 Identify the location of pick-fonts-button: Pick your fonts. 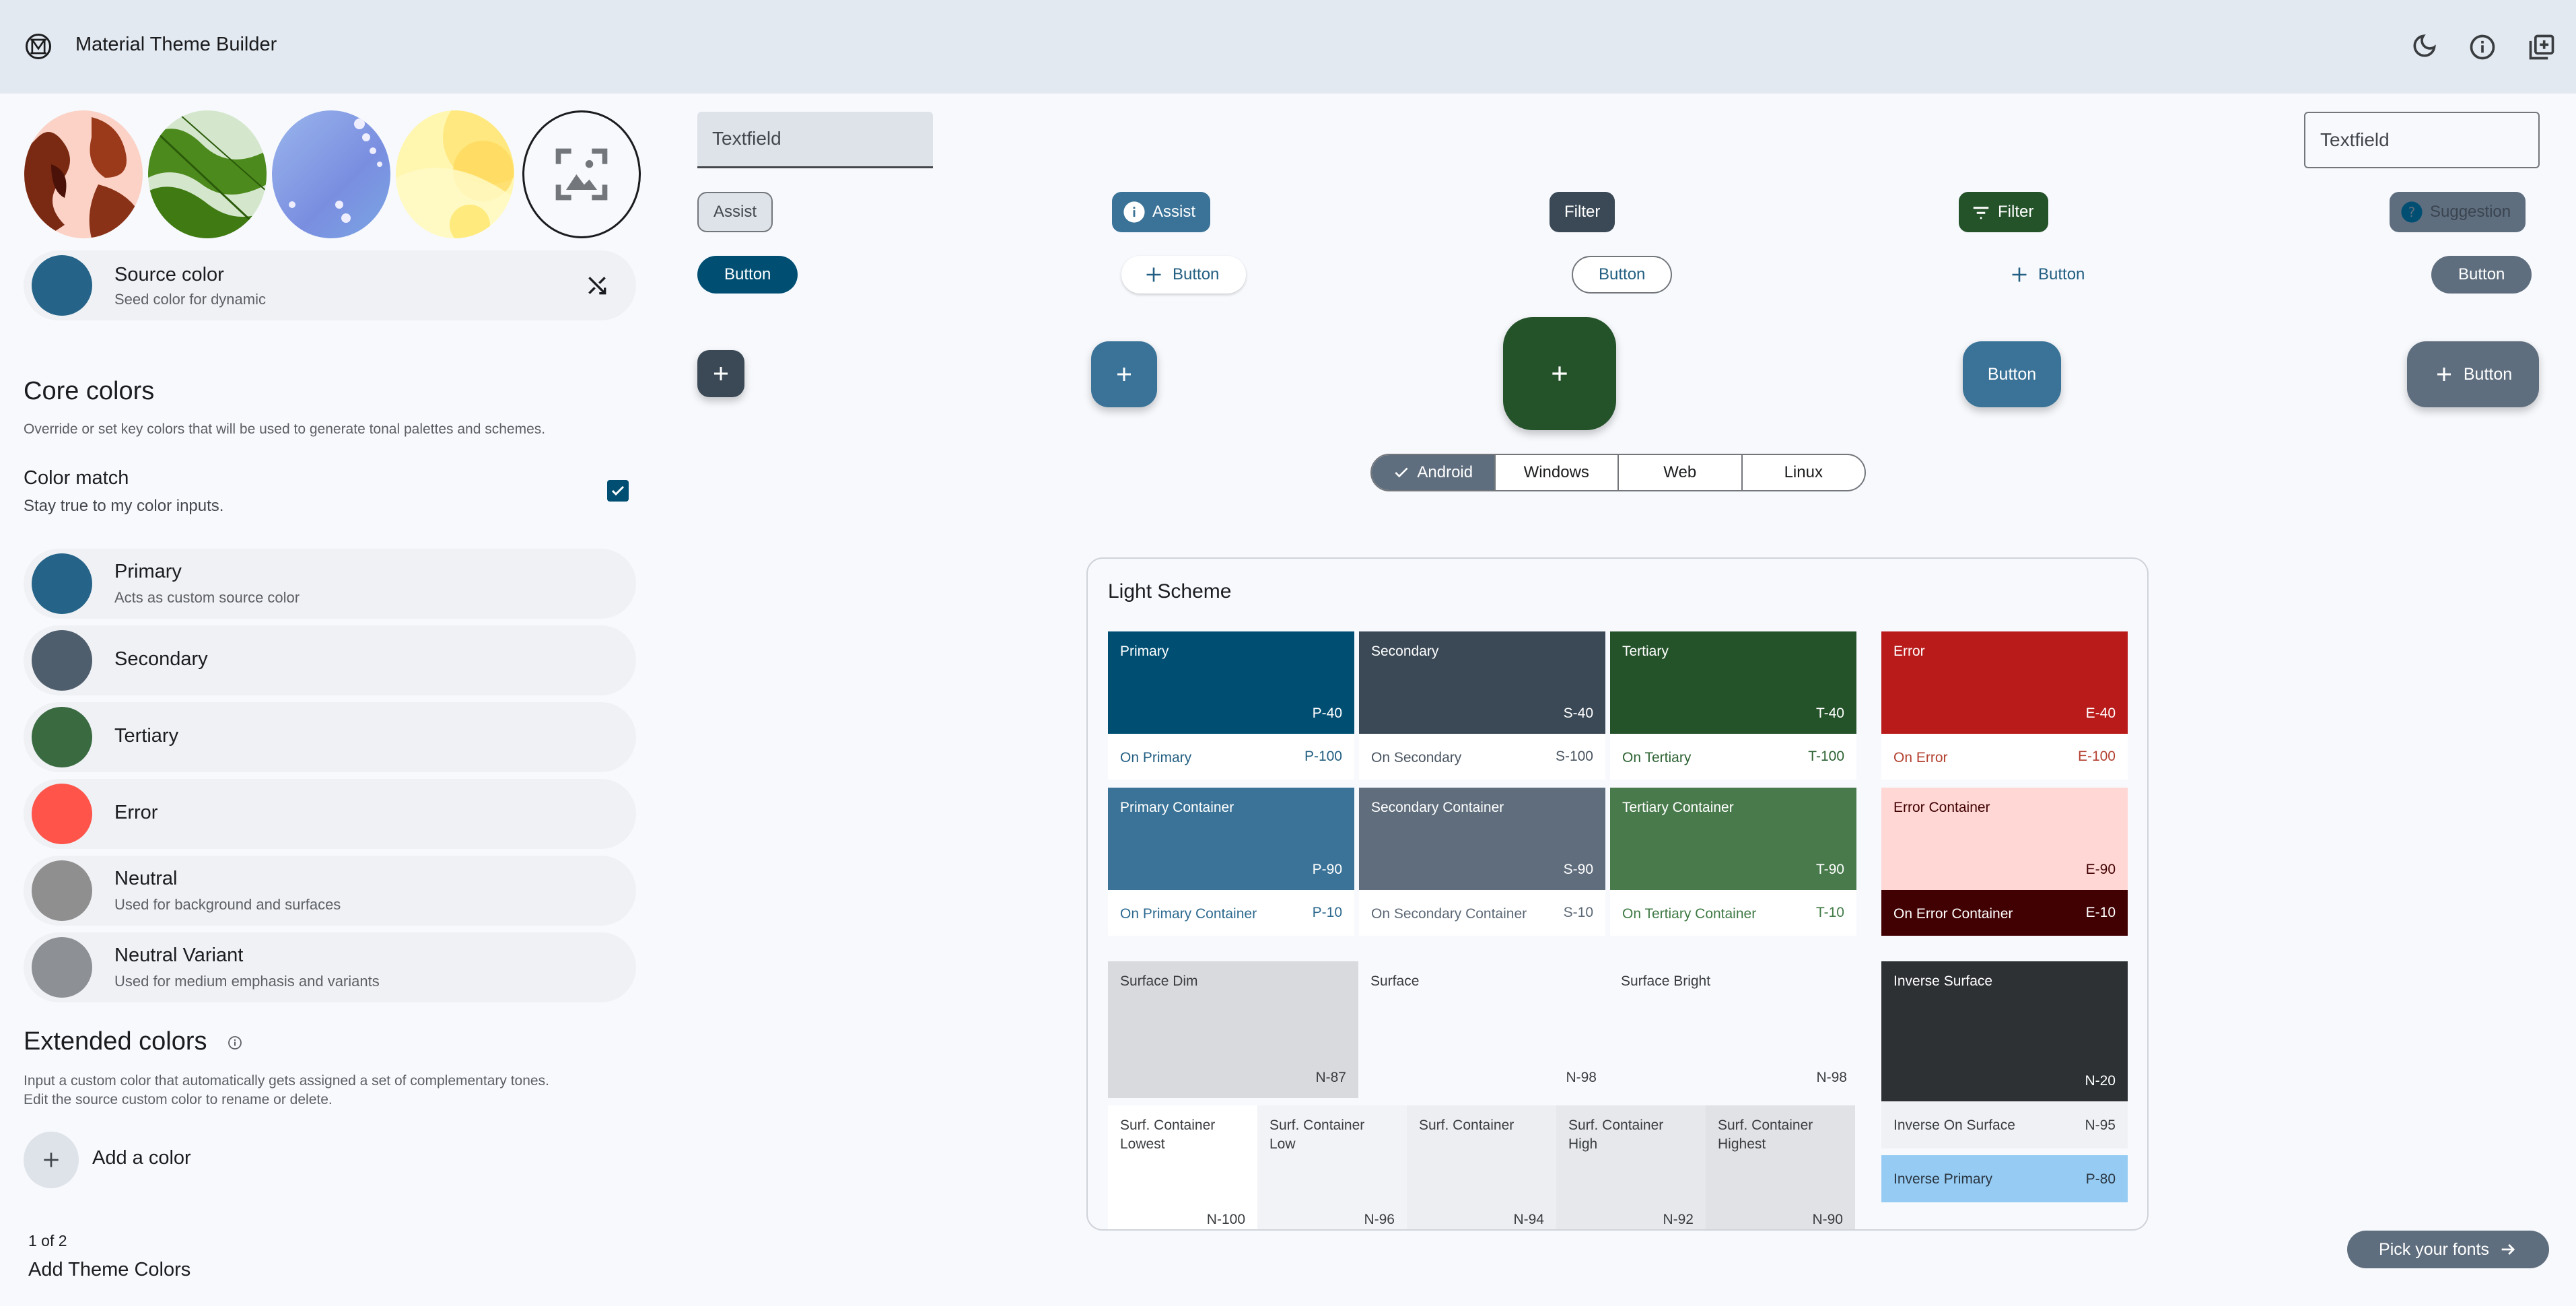
(2448, 1250).